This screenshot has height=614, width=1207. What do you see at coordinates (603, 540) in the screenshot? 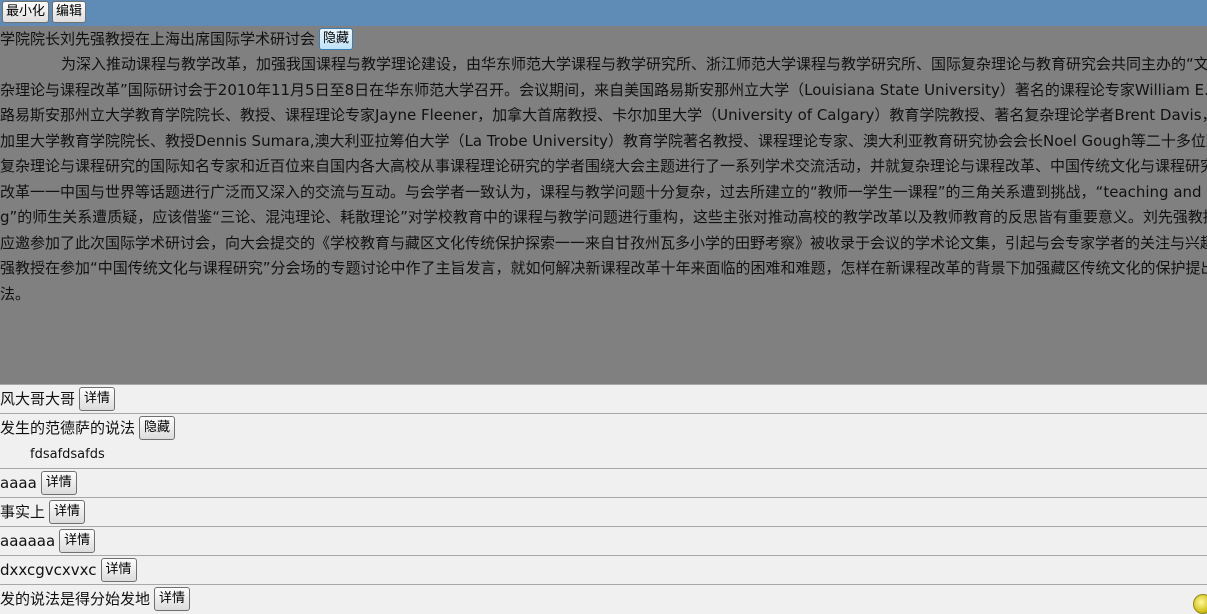
I see `list-item: aaaaaa 详情` at bounding box center [603, 540].